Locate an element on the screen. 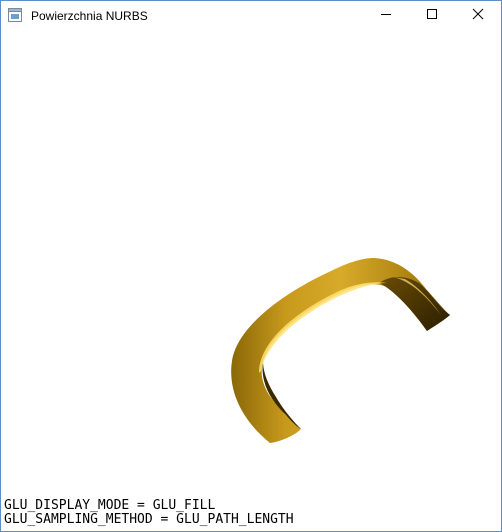  maximize-button is located at coordinates (432, 16).